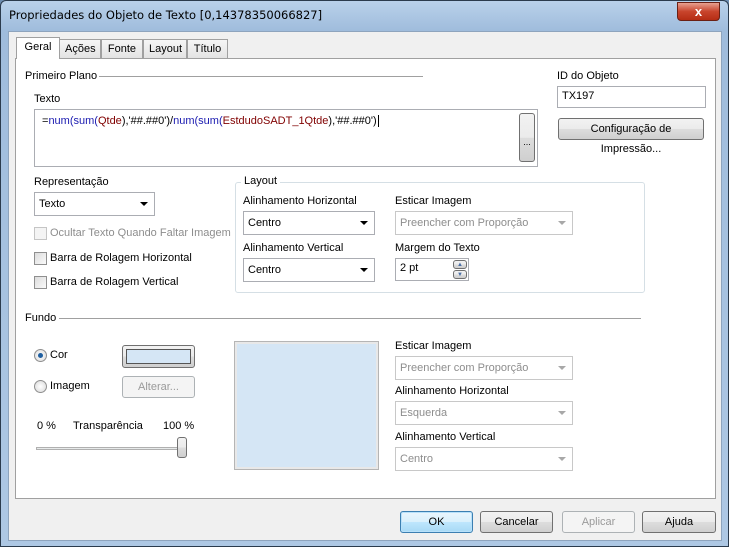 This screenshot has height=547, width=729. What do you see at coordinates (265, 270) in the screenshot?
I see `v-align-value: Centro` at bounding box center [265, 270].